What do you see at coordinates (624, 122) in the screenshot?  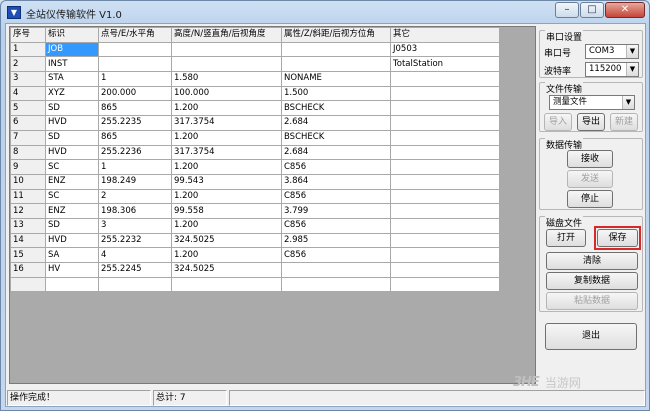 I see `new-button: 新建` at bounding box center [624, 122].